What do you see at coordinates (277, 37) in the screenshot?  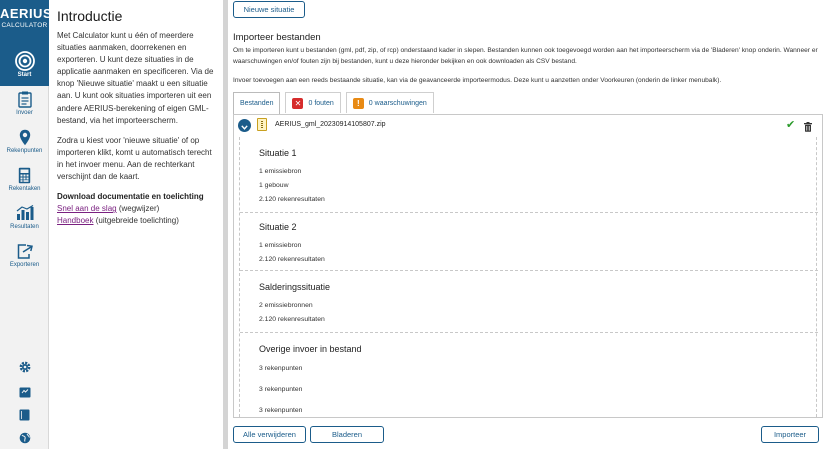 I see `import-title: Importeer bestanden` at bounding box center [277, 37].